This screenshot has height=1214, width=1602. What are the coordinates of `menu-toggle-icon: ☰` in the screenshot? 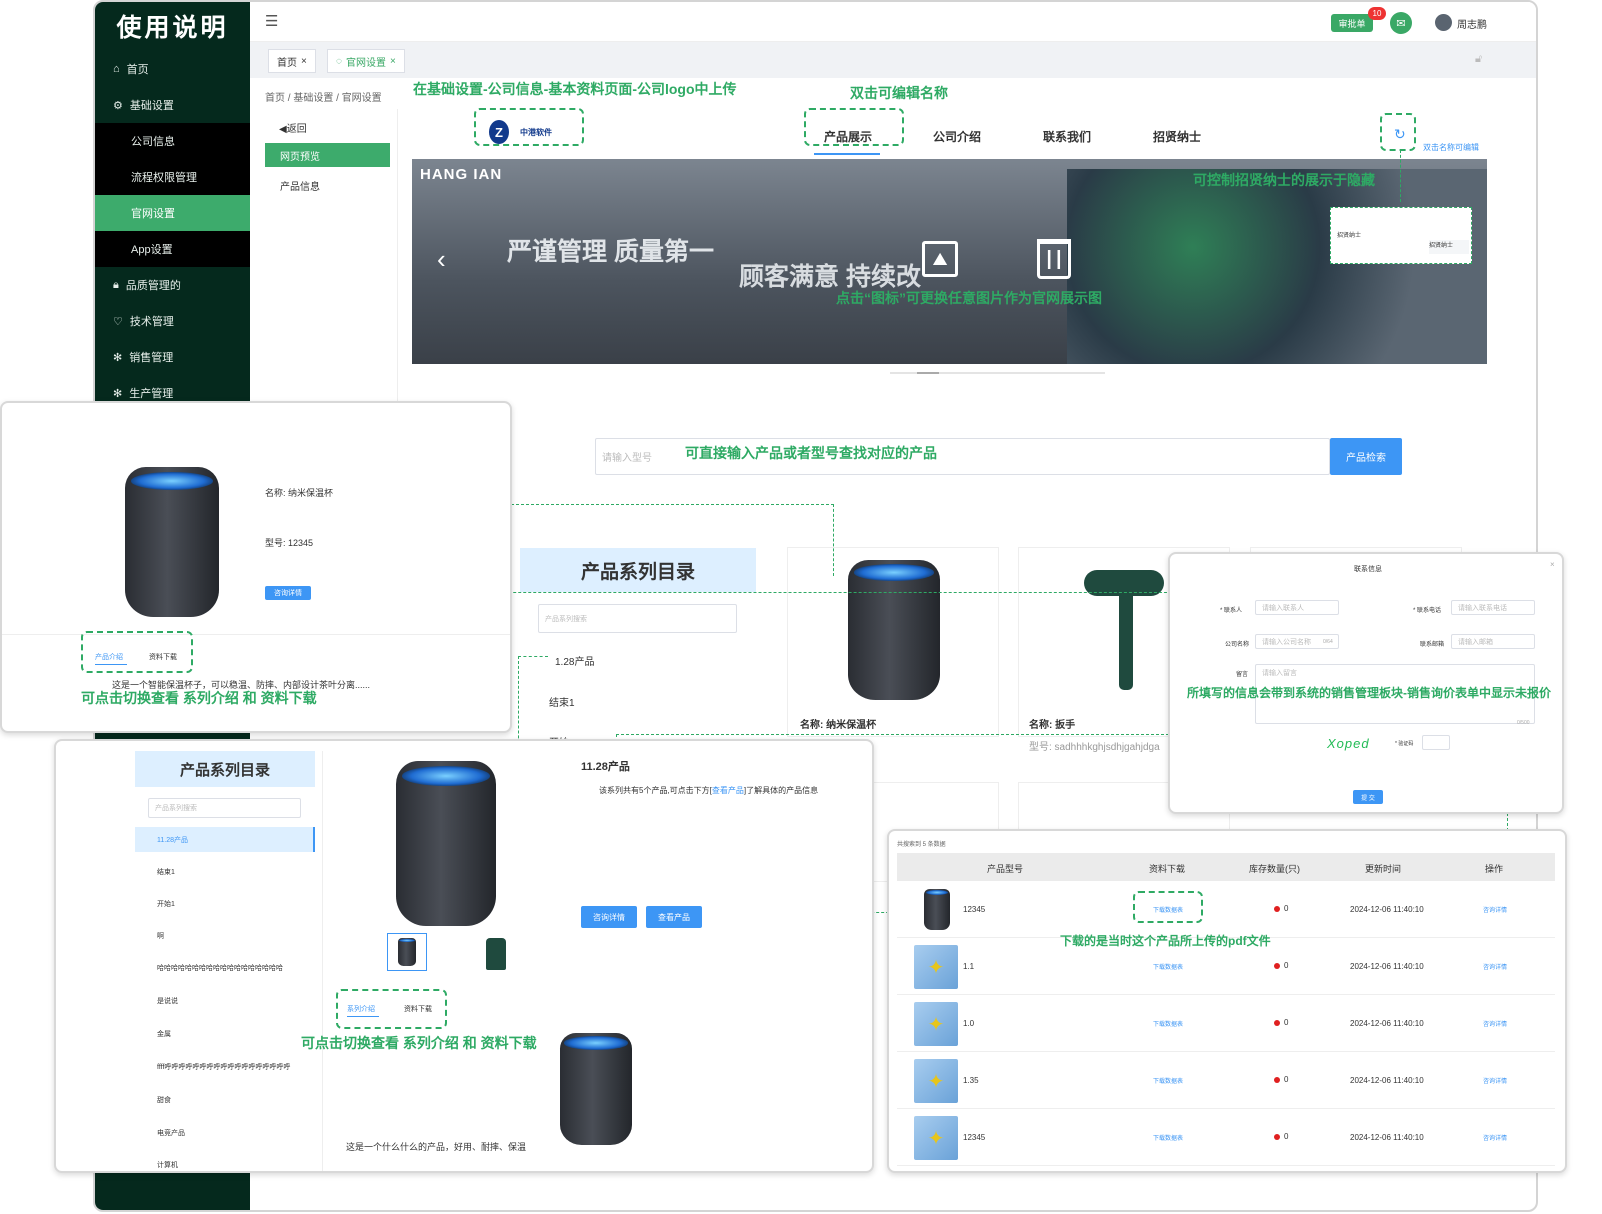 It's located at (271, 21).